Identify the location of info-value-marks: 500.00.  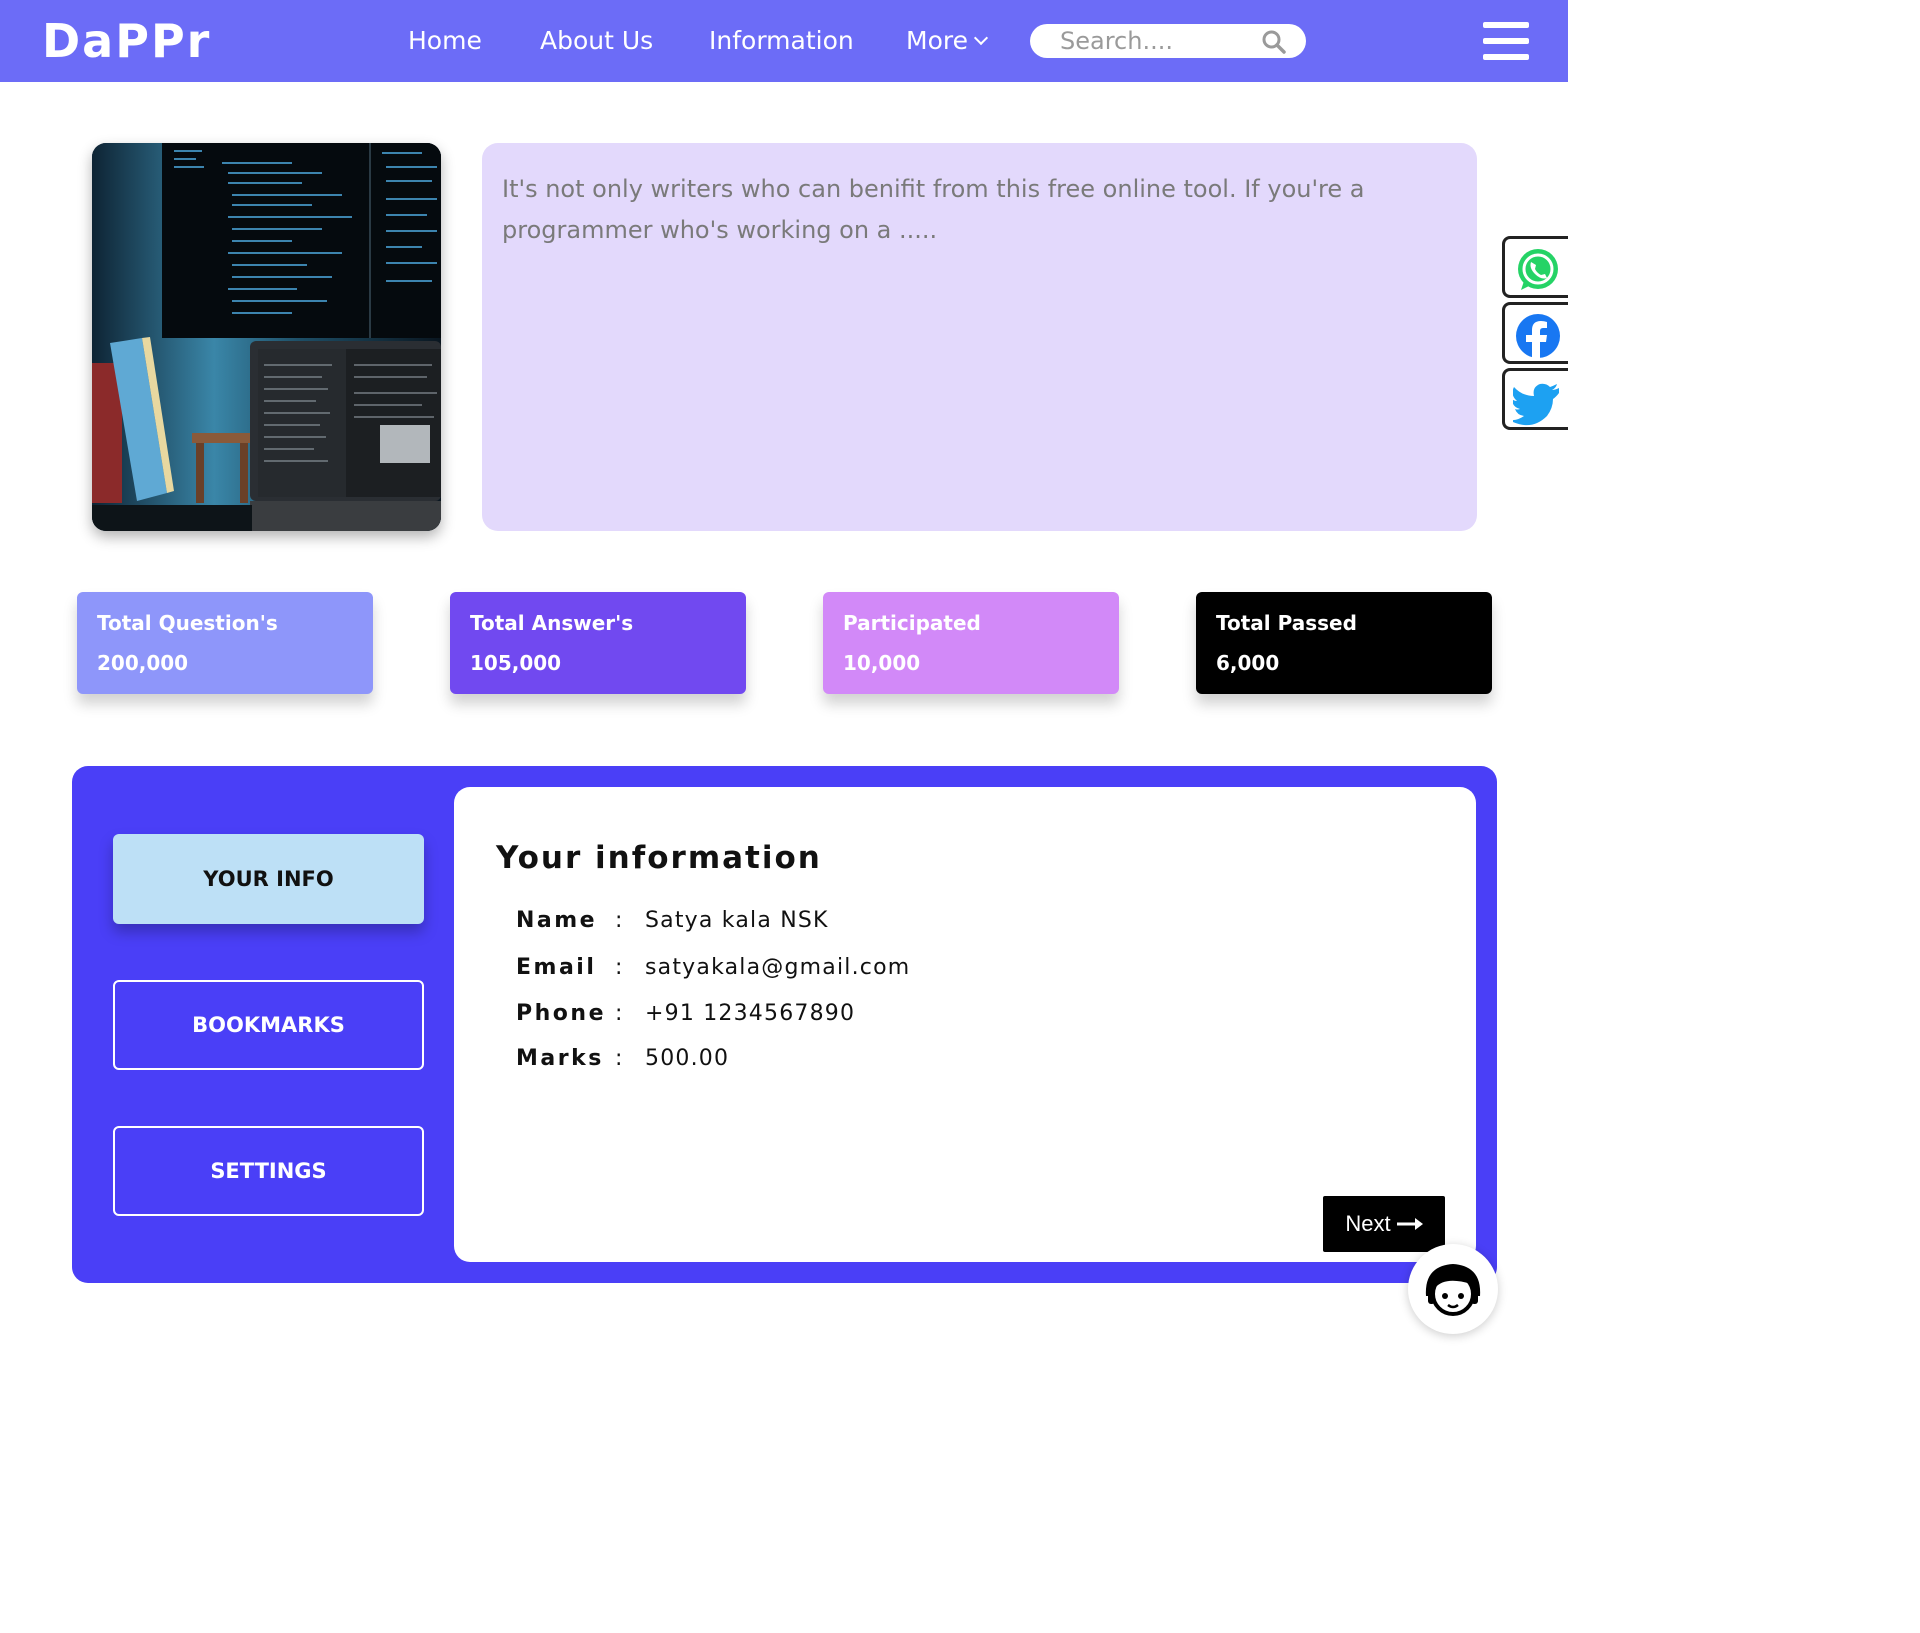
(687, 1058).